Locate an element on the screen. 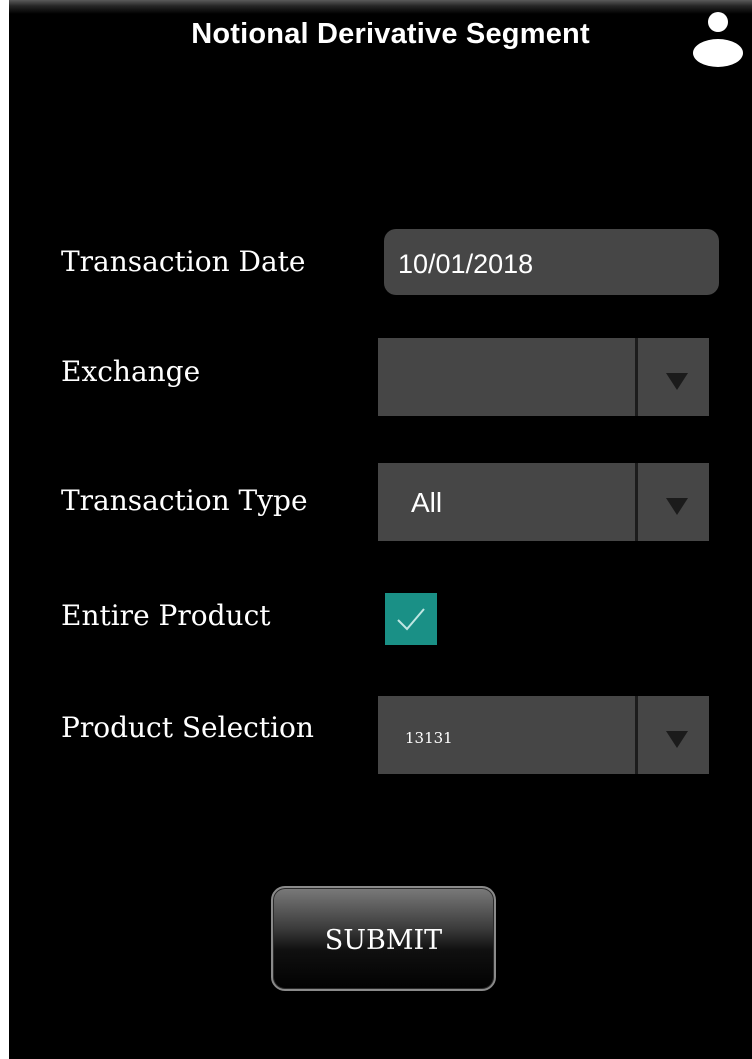  product-selection-label: Product Selection is located at coordinates (187, 727).